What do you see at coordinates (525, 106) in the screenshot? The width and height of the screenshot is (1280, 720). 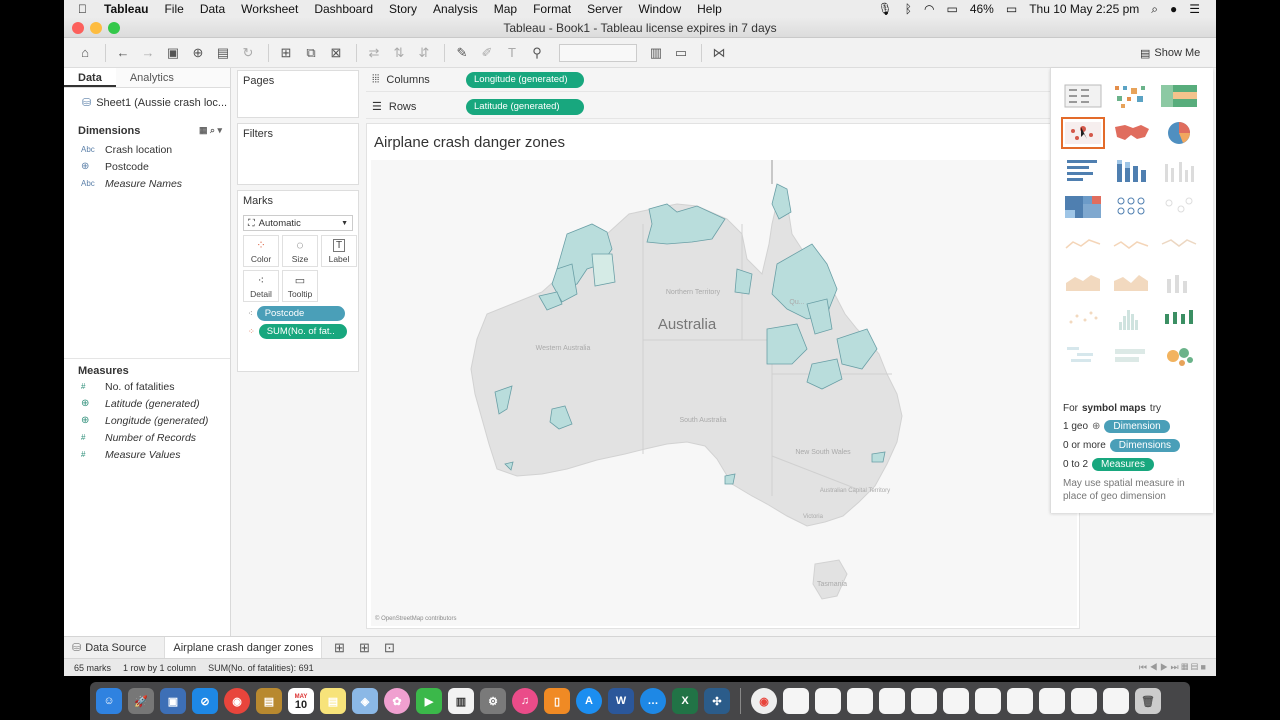 I see `latitude-pill: Latitude (generated)` at bounding box center [525, 106].